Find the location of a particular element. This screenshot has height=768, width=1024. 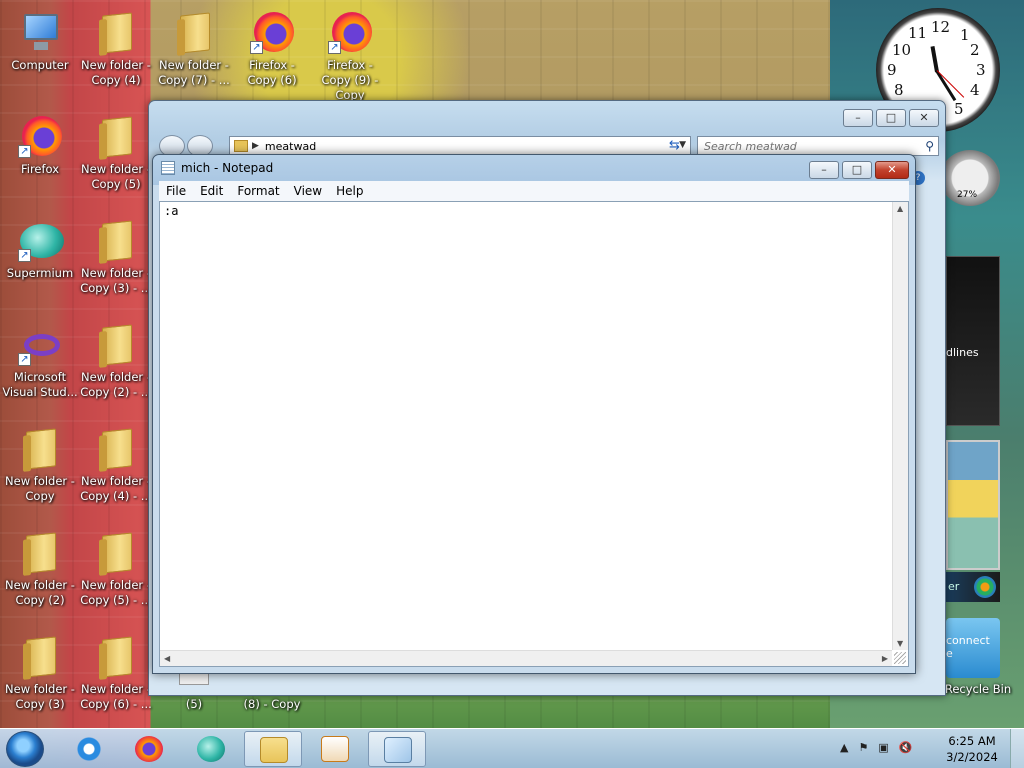

clock-number: 2 is located at coordinates (975, 50).